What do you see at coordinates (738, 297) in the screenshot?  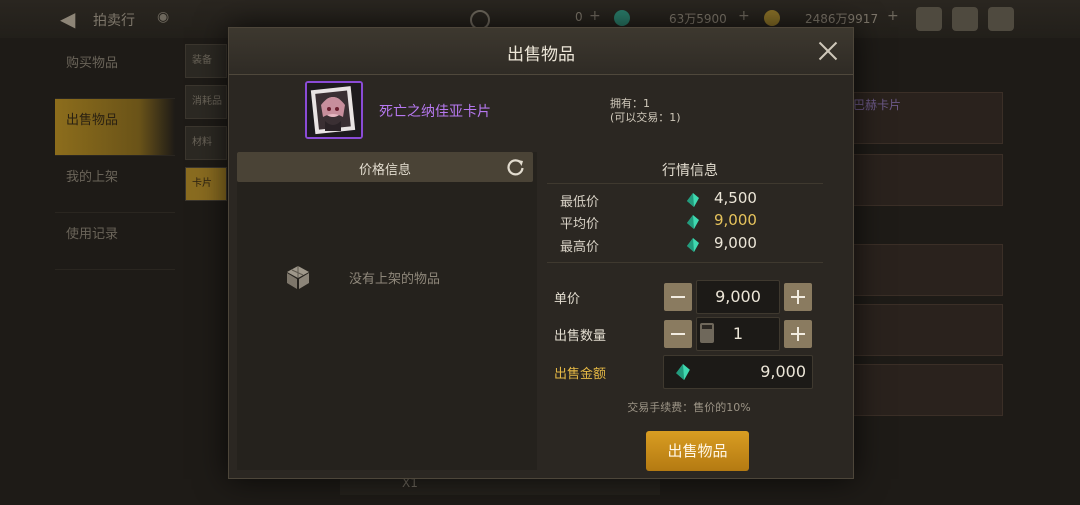 I see `unit-price-input: 9,000` at bounding box center [738, 297].